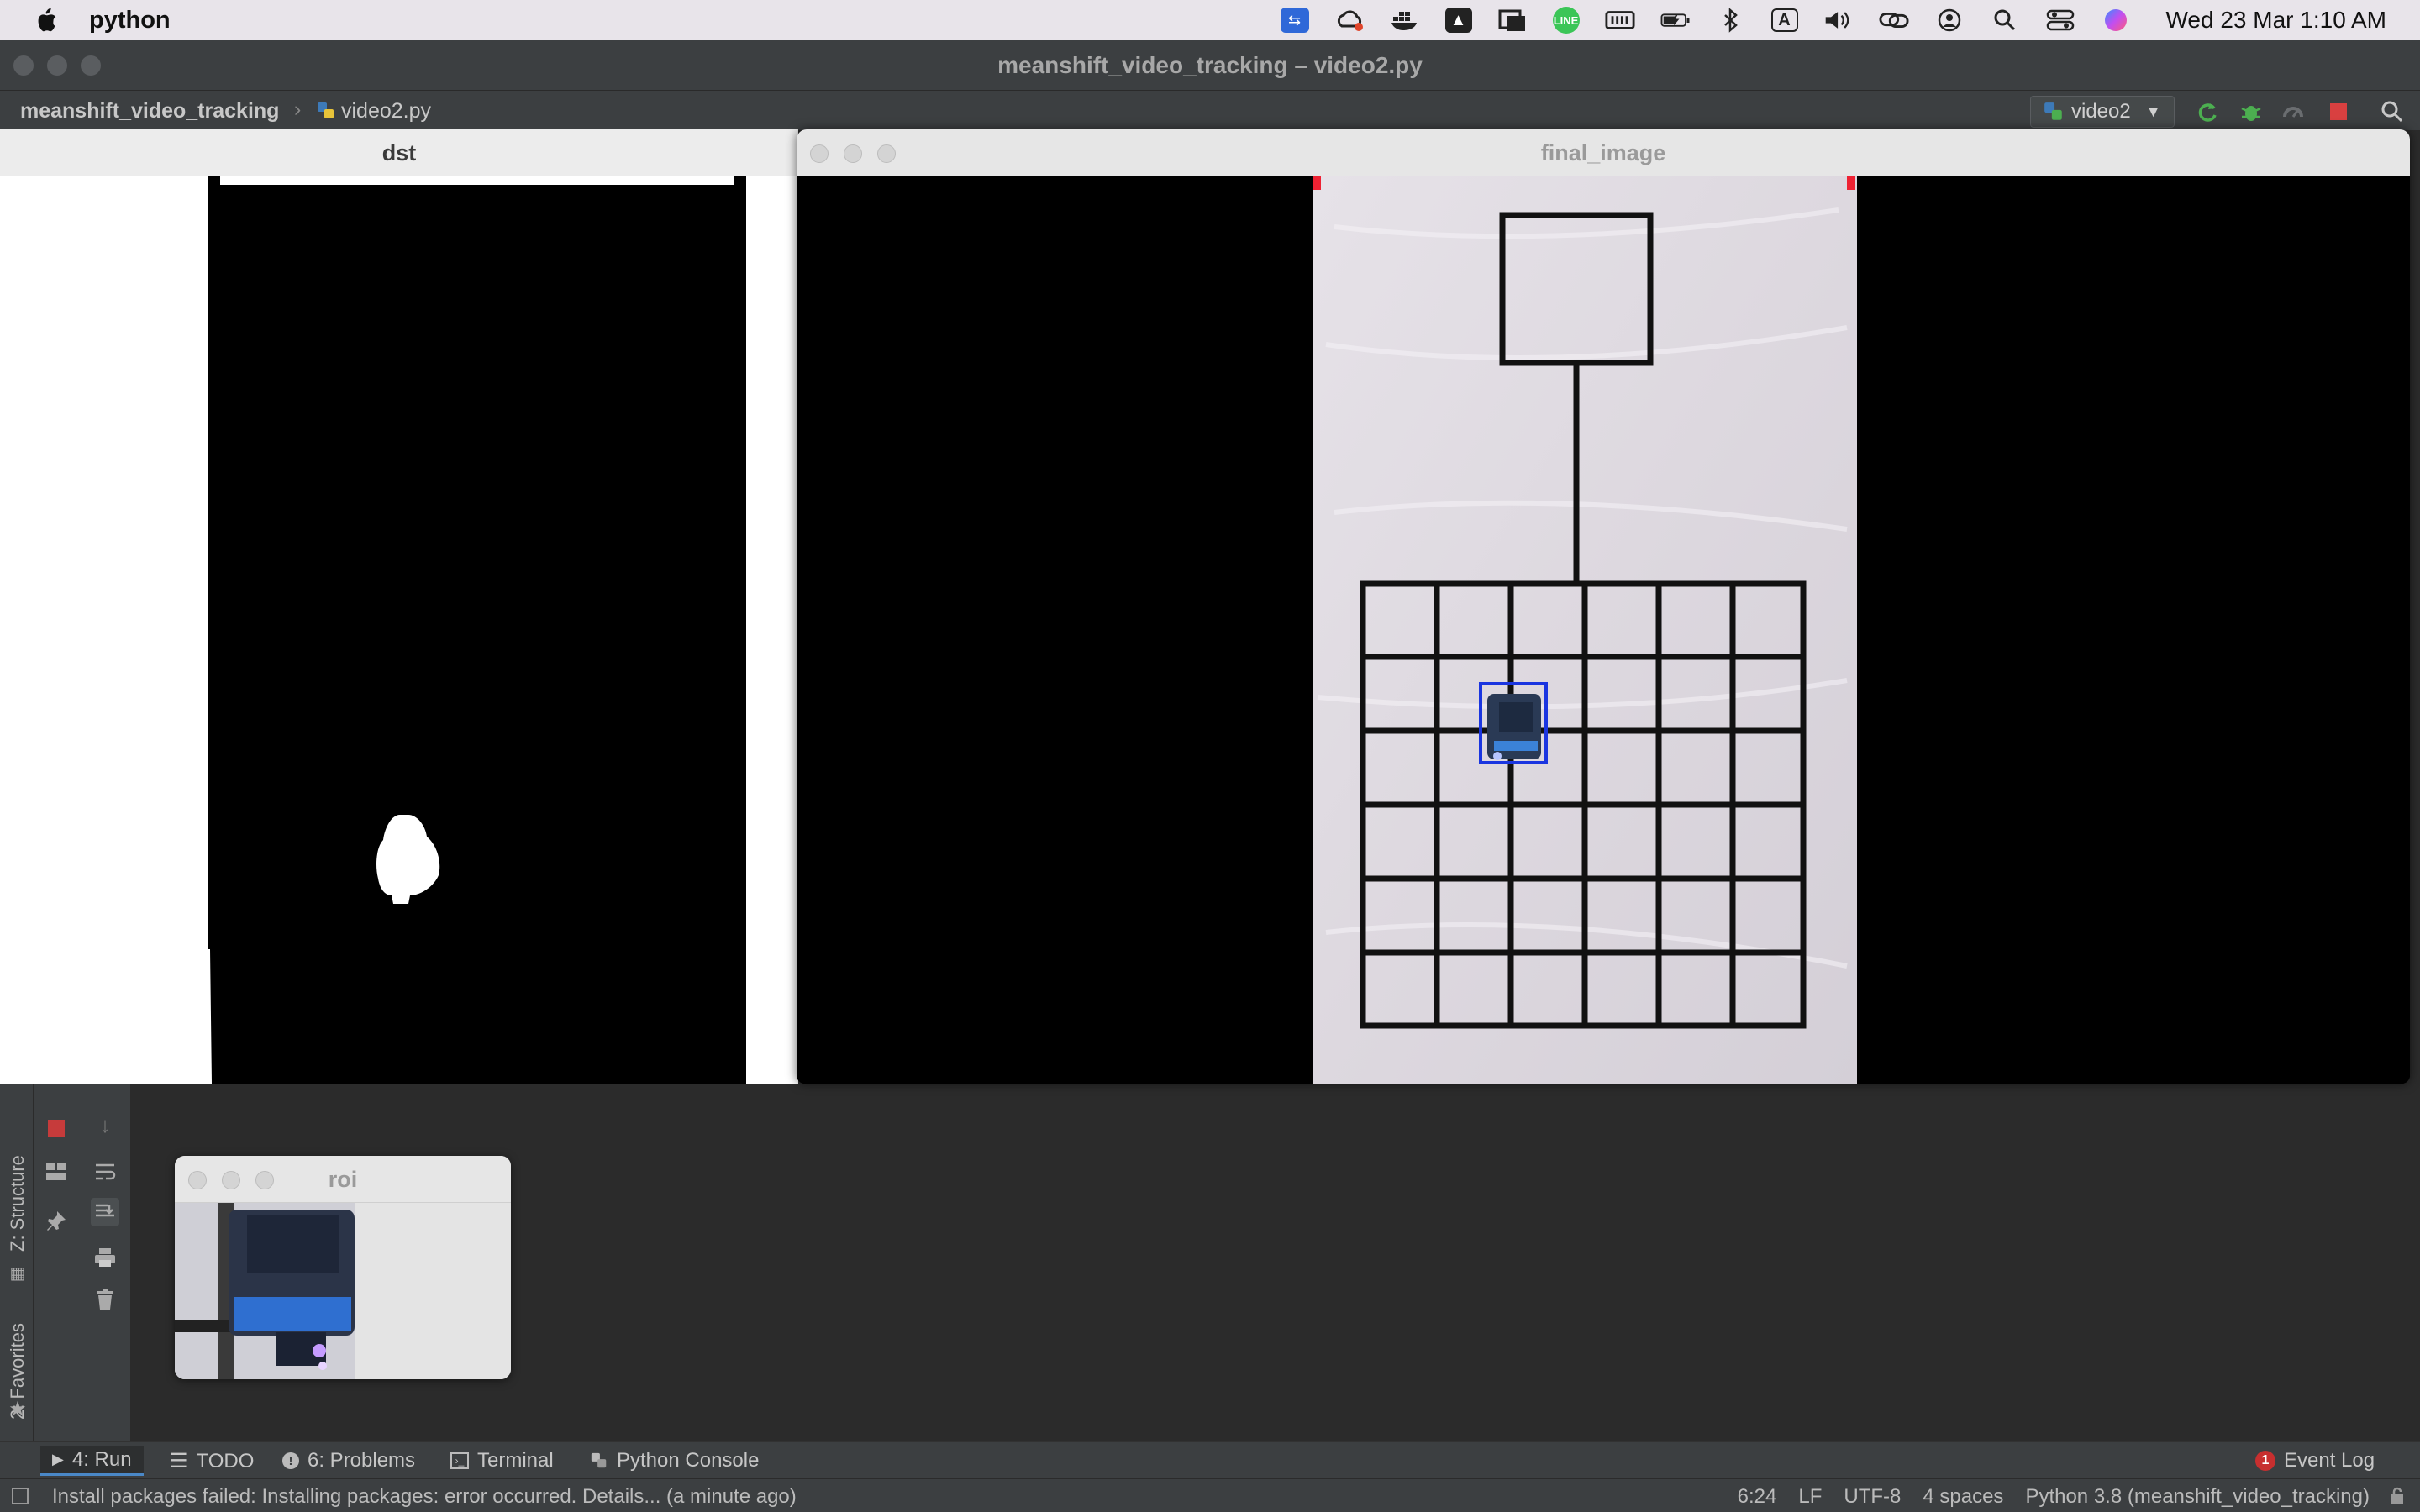  Describe the element at coordinates (1810, 1497) in the screenshot. I see `line-separator: LF` at that location.